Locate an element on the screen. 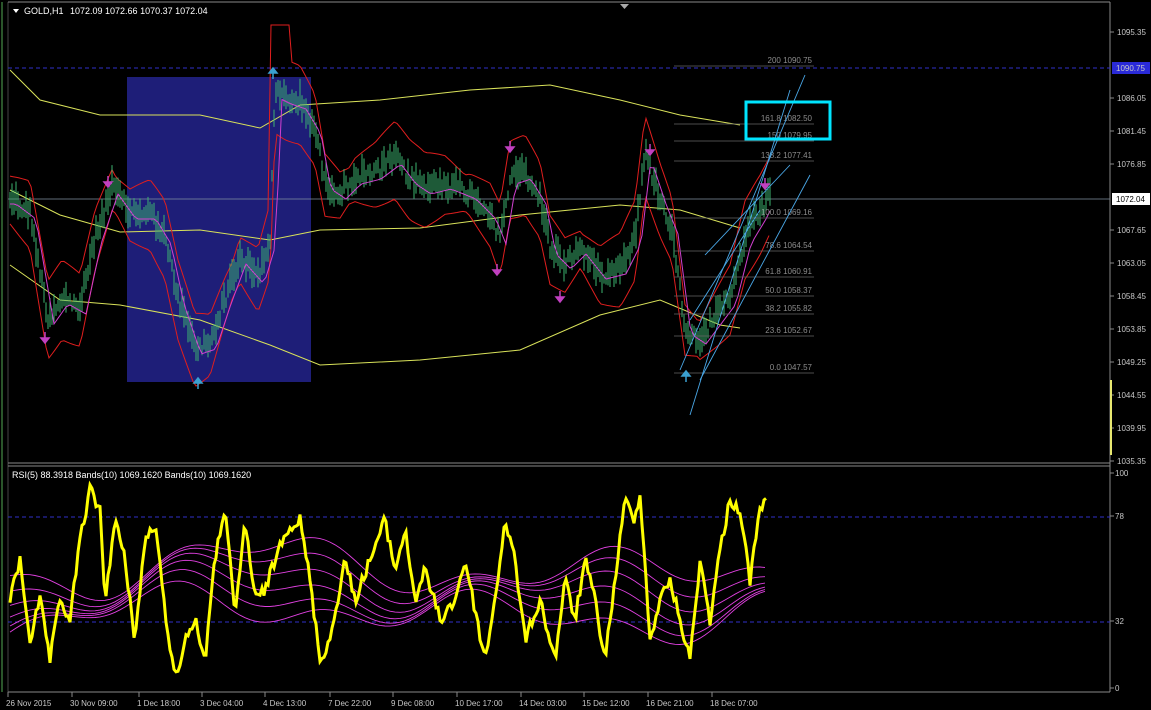 The width and height of the screenshot is (1151, 710). time-tick-label: 15 Dec 12:00 is located at coordinates (606, 703).